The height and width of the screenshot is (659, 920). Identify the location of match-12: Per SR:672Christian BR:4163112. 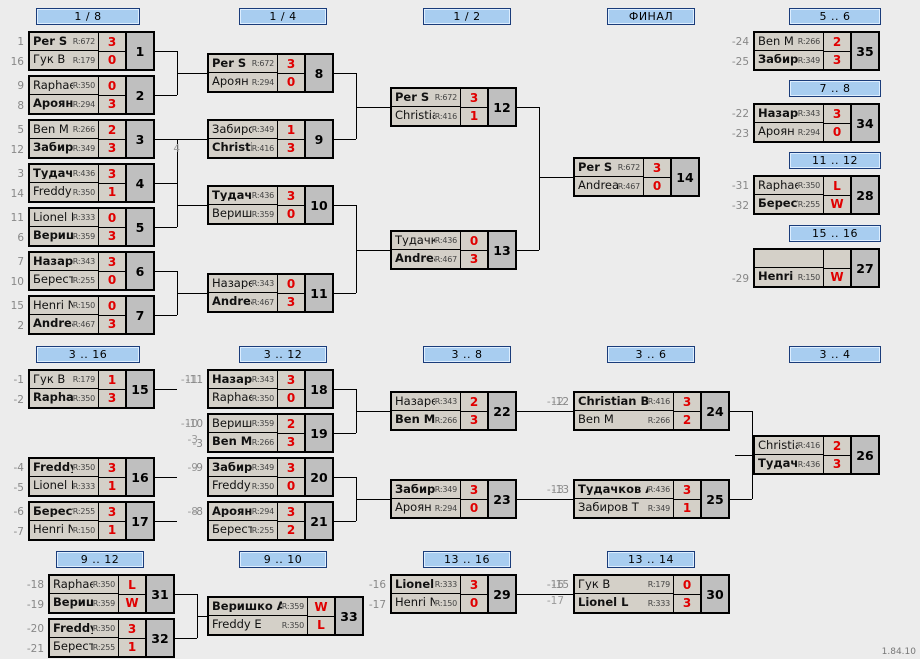
(453, 107).